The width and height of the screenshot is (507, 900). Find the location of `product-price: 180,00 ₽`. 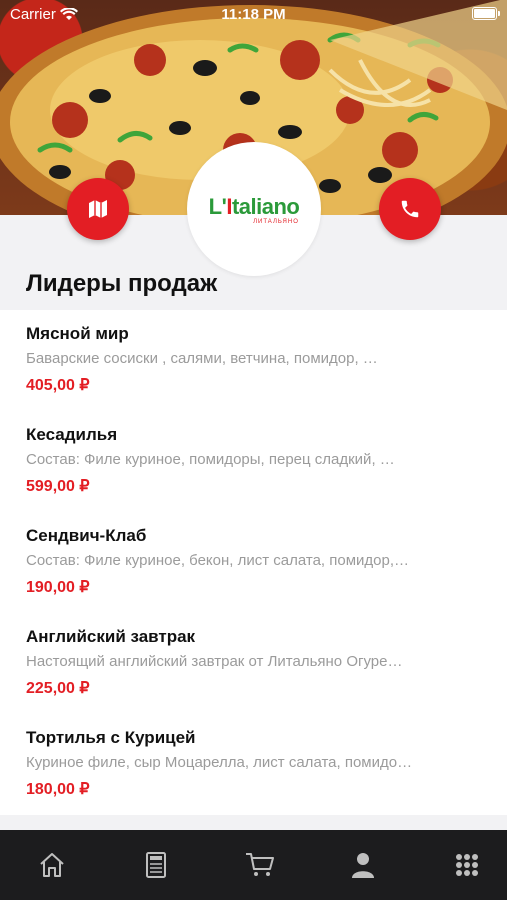

product-price: 180,00 ₽ is located at coordinates (58, 789).